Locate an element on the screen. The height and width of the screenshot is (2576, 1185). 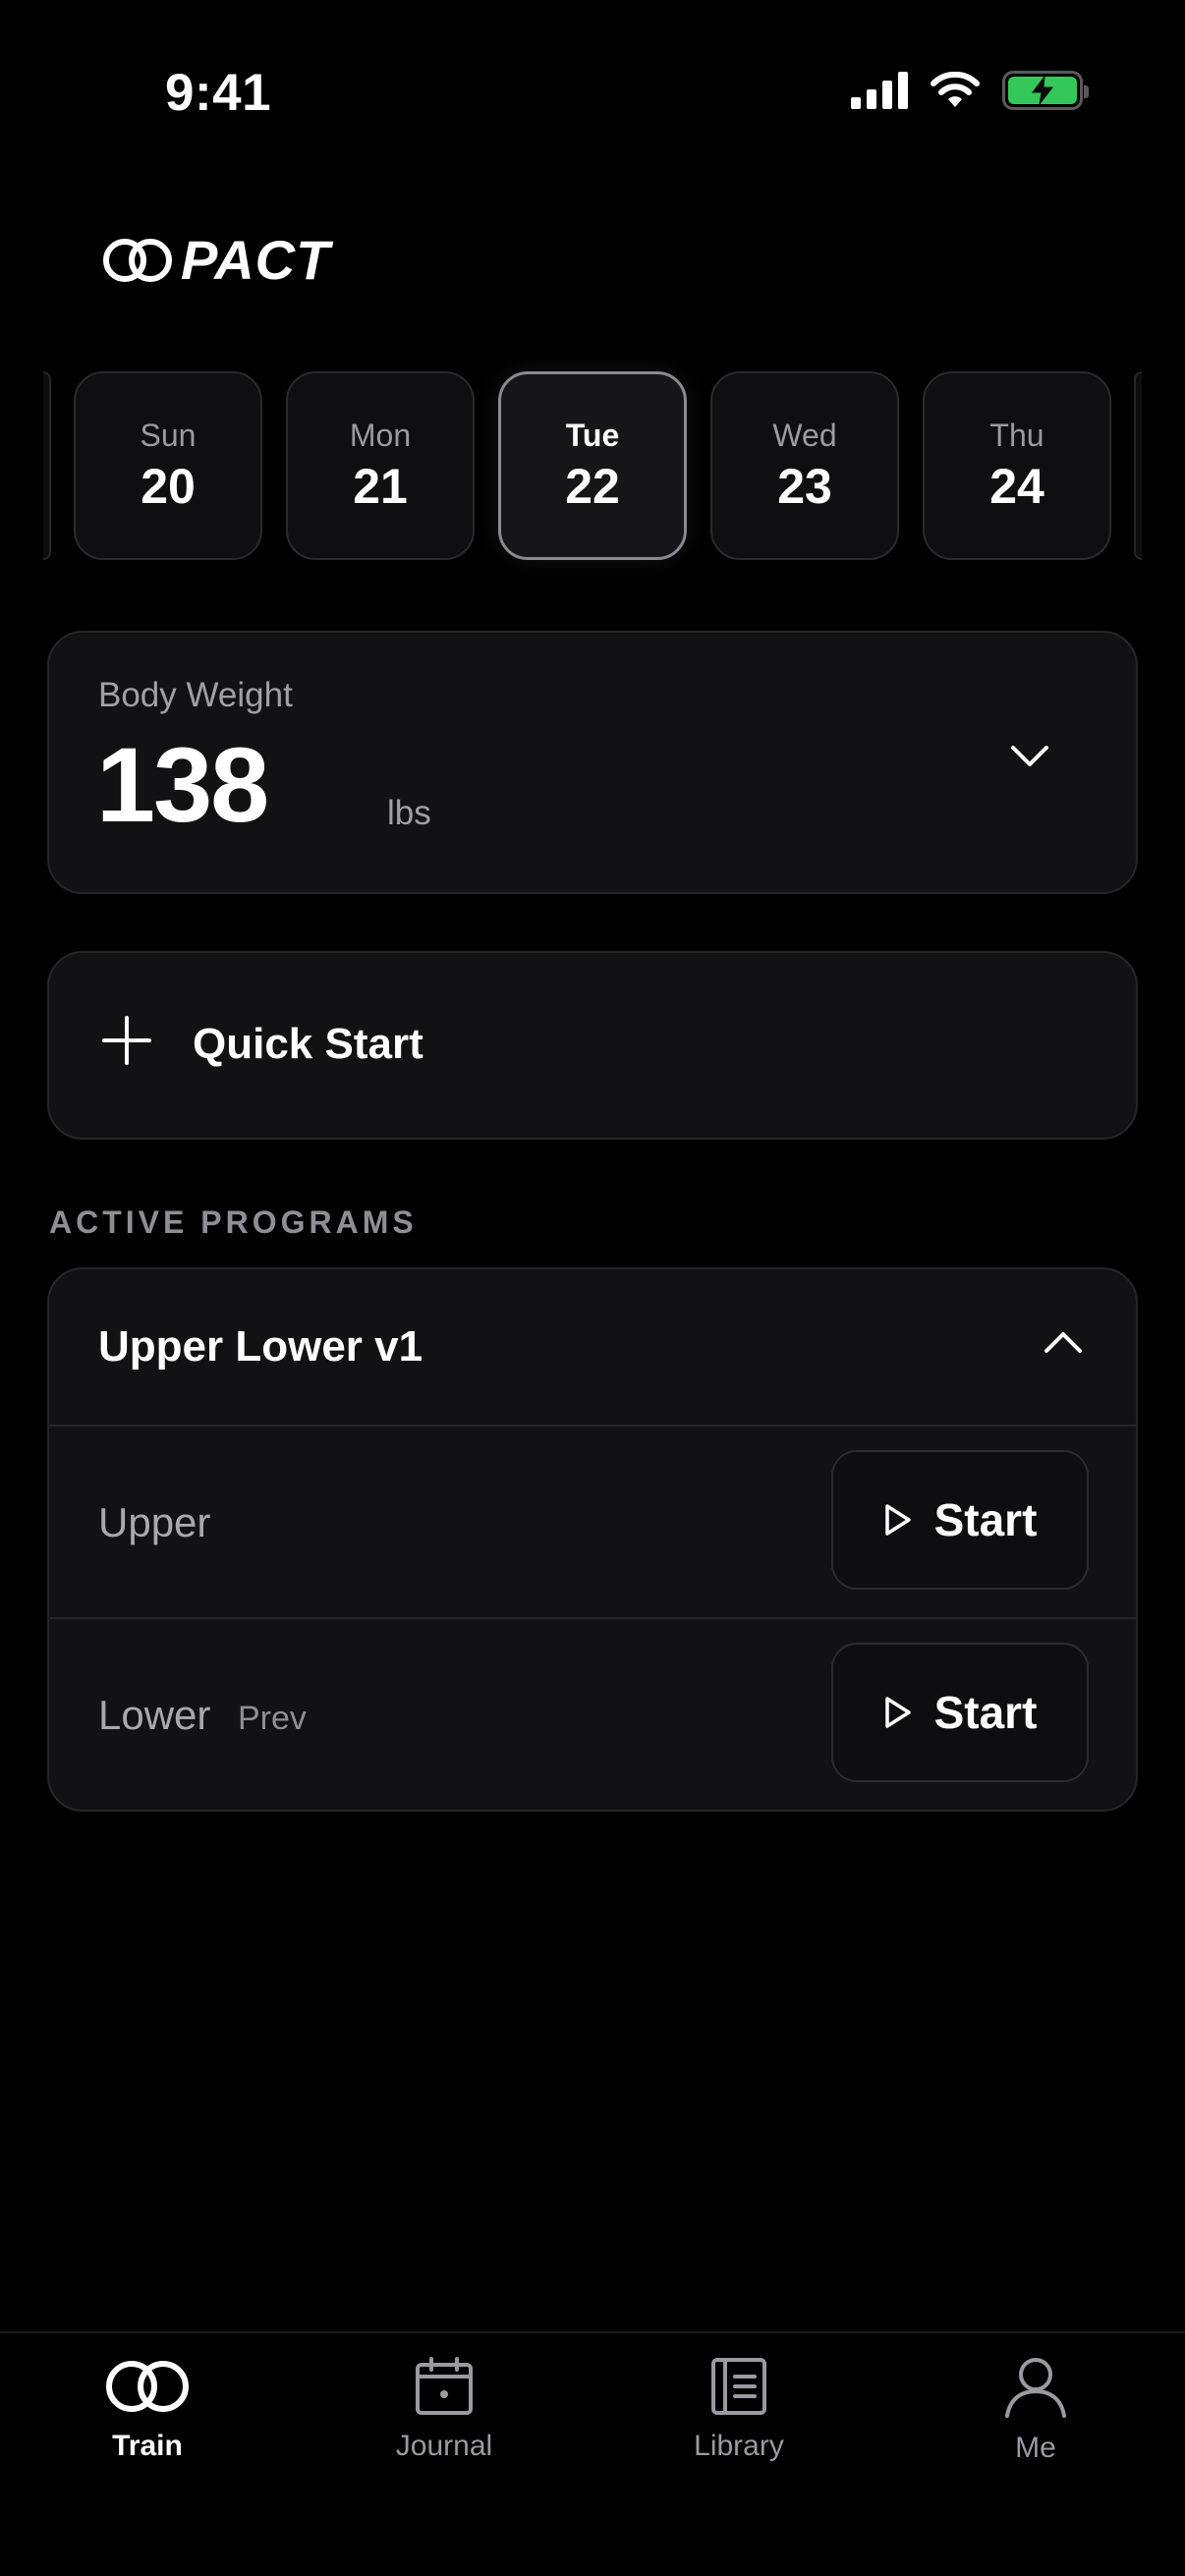
rings-logo-icon is located at coordinates (137, 260).